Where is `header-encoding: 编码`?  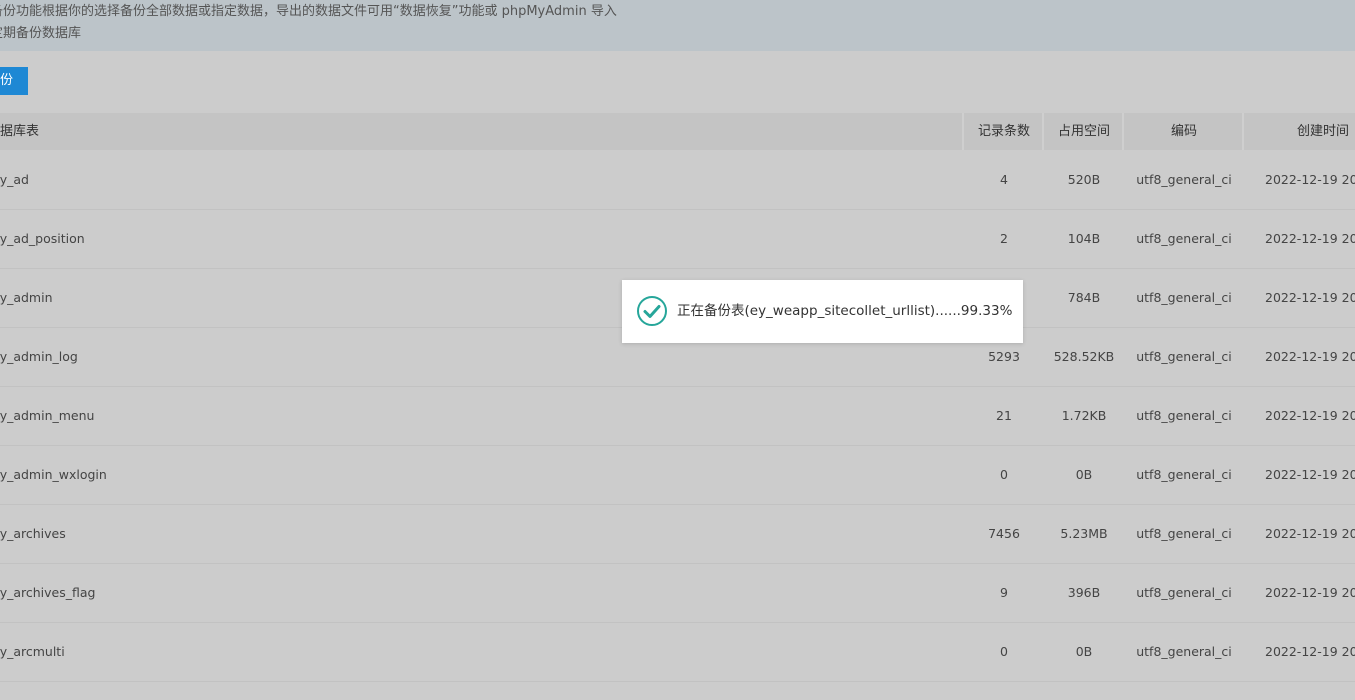 header-encoding: 编码 is located at coordinates (1184, 131).